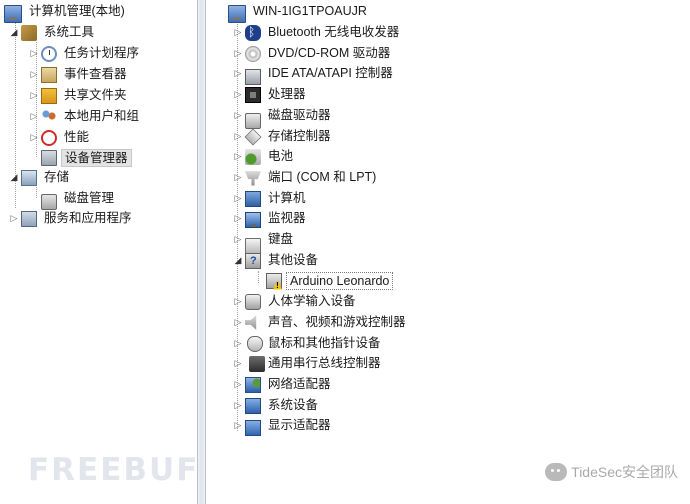 This screenshot has height=504, width=690. Describe the element at coordinates (287, 198) in the screenshot. I see `device-category-label: 计算机` at that location.